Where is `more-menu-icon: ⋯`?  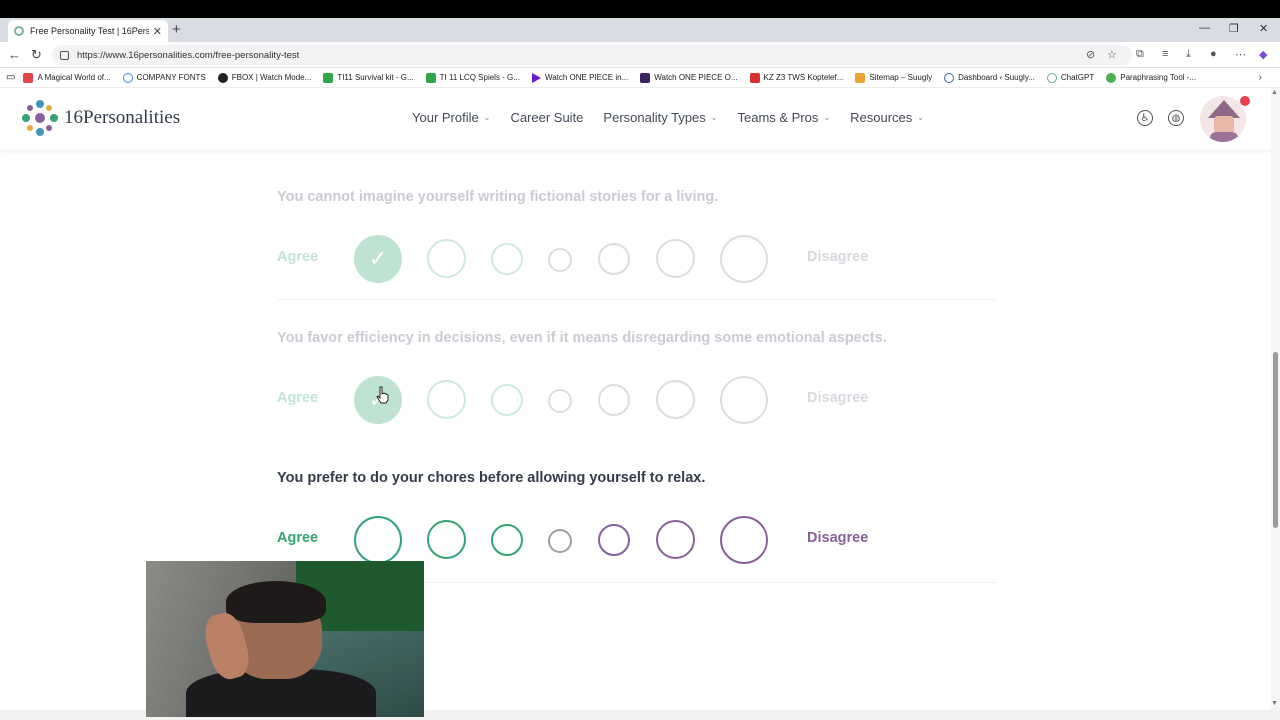 more-menu-icon: ⋯ is located at coordinates (1240, 54).